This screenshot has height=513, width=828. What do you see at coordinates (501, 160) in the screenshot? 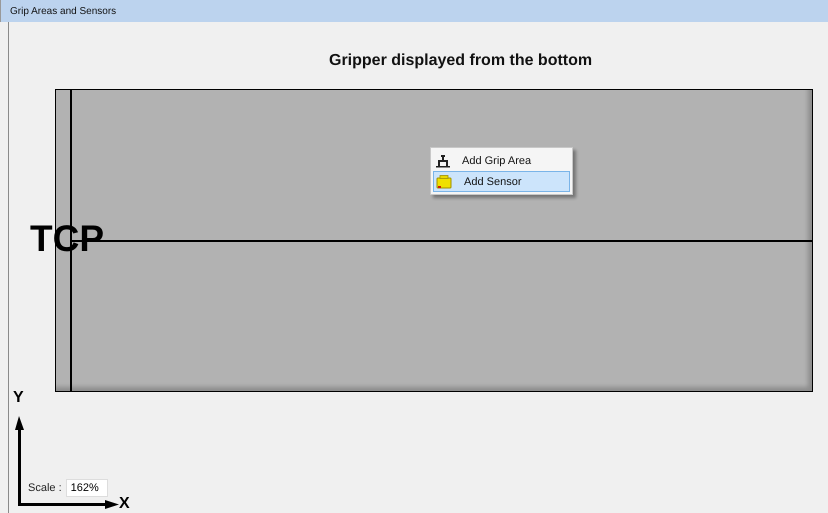
I see `menu-item: Add Grip Area` at bounding box center [501, 160].